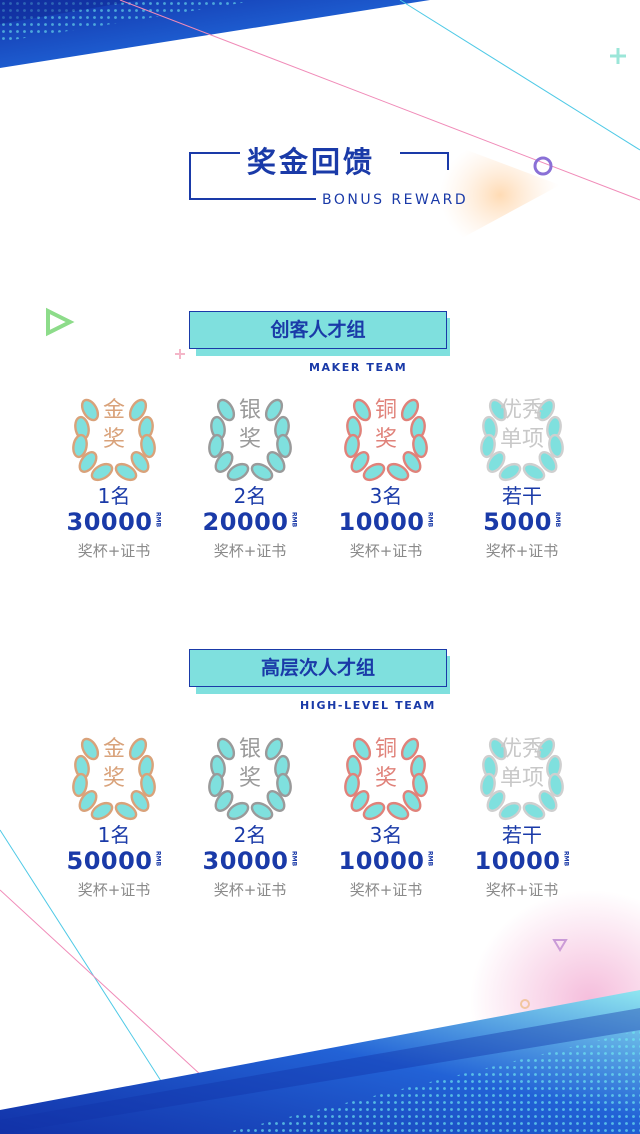  Describe the element at coordinates (317, 668) in the screenshot. I see `high-level-team-title: 高层次人才组` at that location.